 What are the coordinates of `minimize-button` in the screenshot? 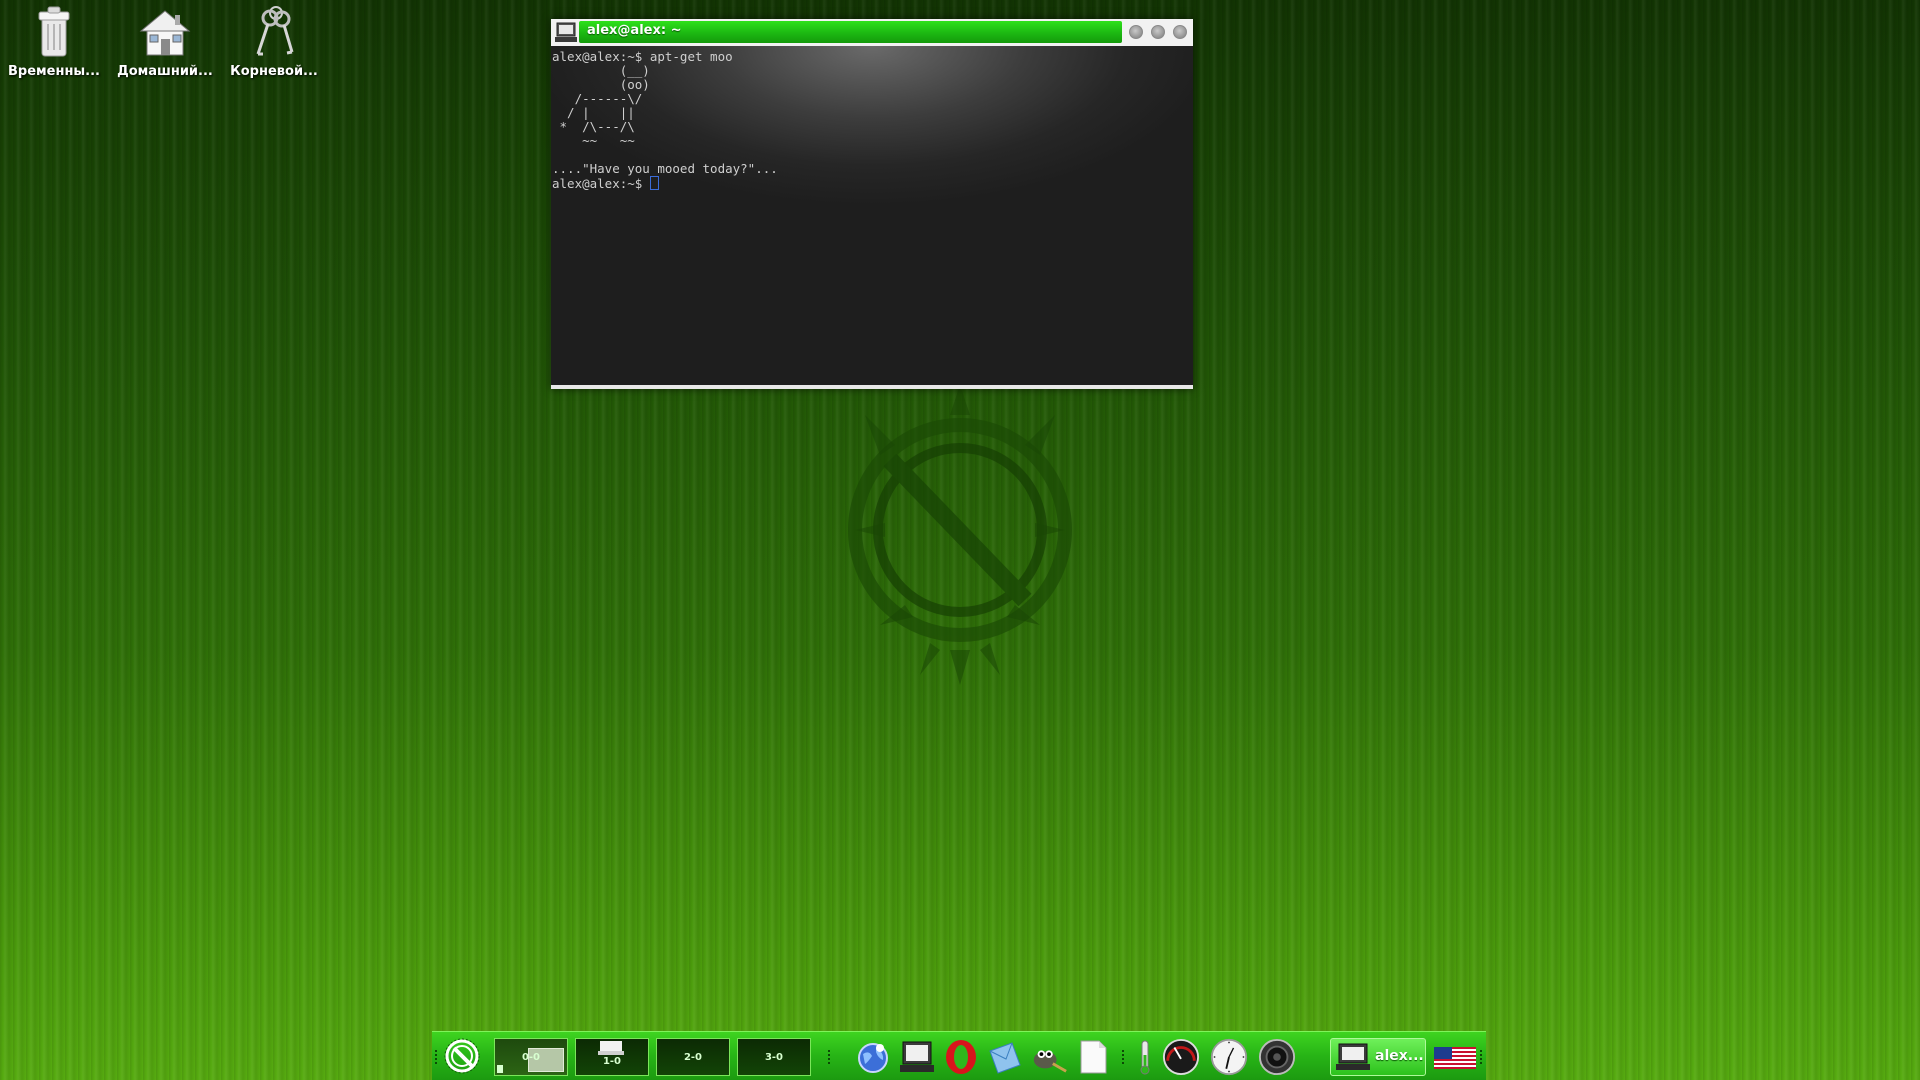 It's located at (1136, 32).